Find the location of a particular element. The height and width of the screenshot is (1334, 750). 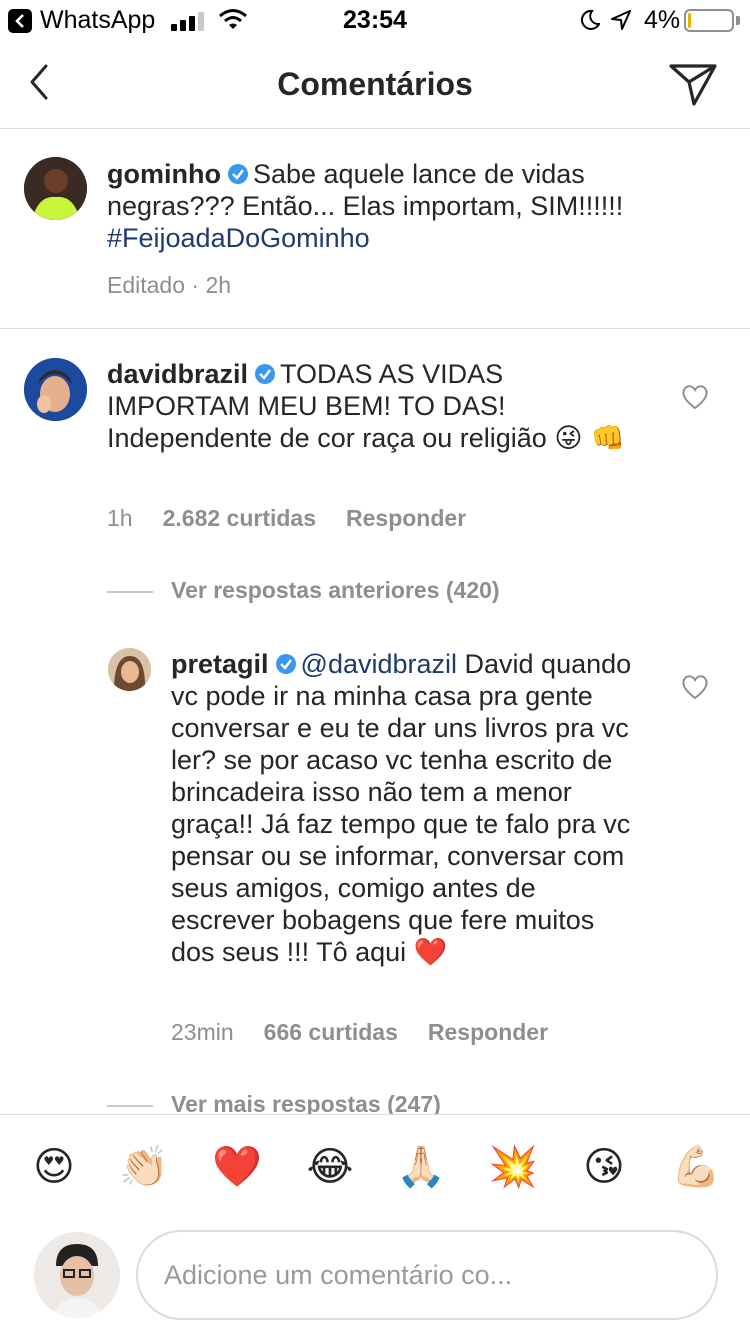

clapping-emoji-button: 👏🏻 is located at coordinates (144, 1167).